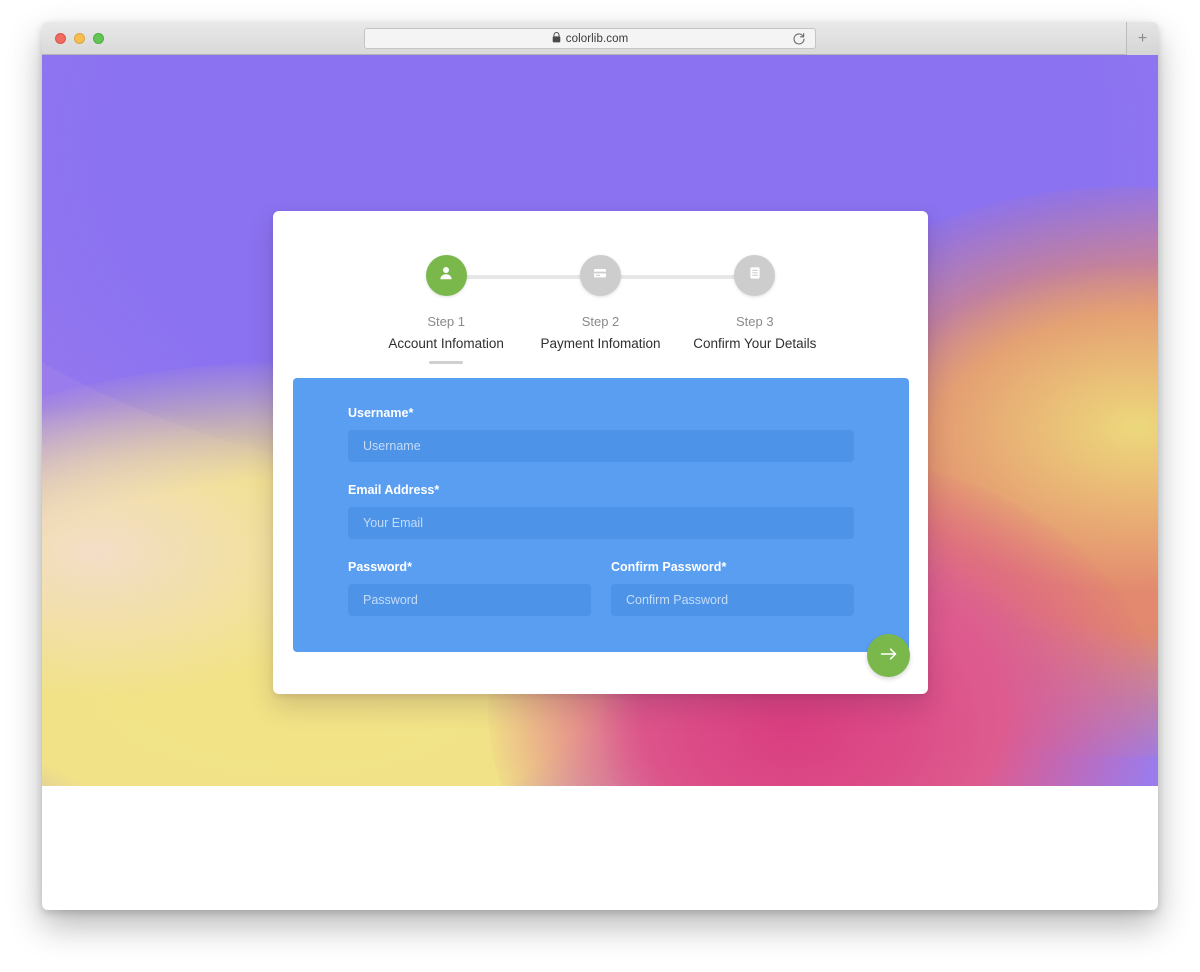 The height and width of the screenshot is (972, 1200). What do you see at coordinates (378, 413) in the screenshot?
I see `username-label-text: Username` at bounding box center [378, 413].